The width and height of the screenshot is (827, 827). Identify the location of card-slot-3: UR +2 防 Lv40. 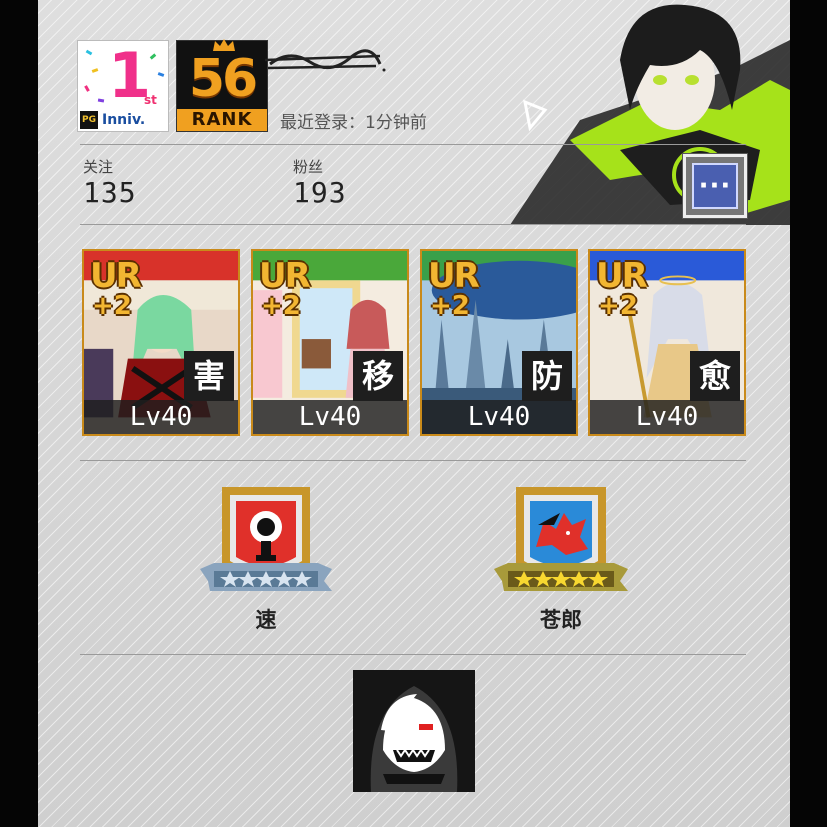
(499, 342).